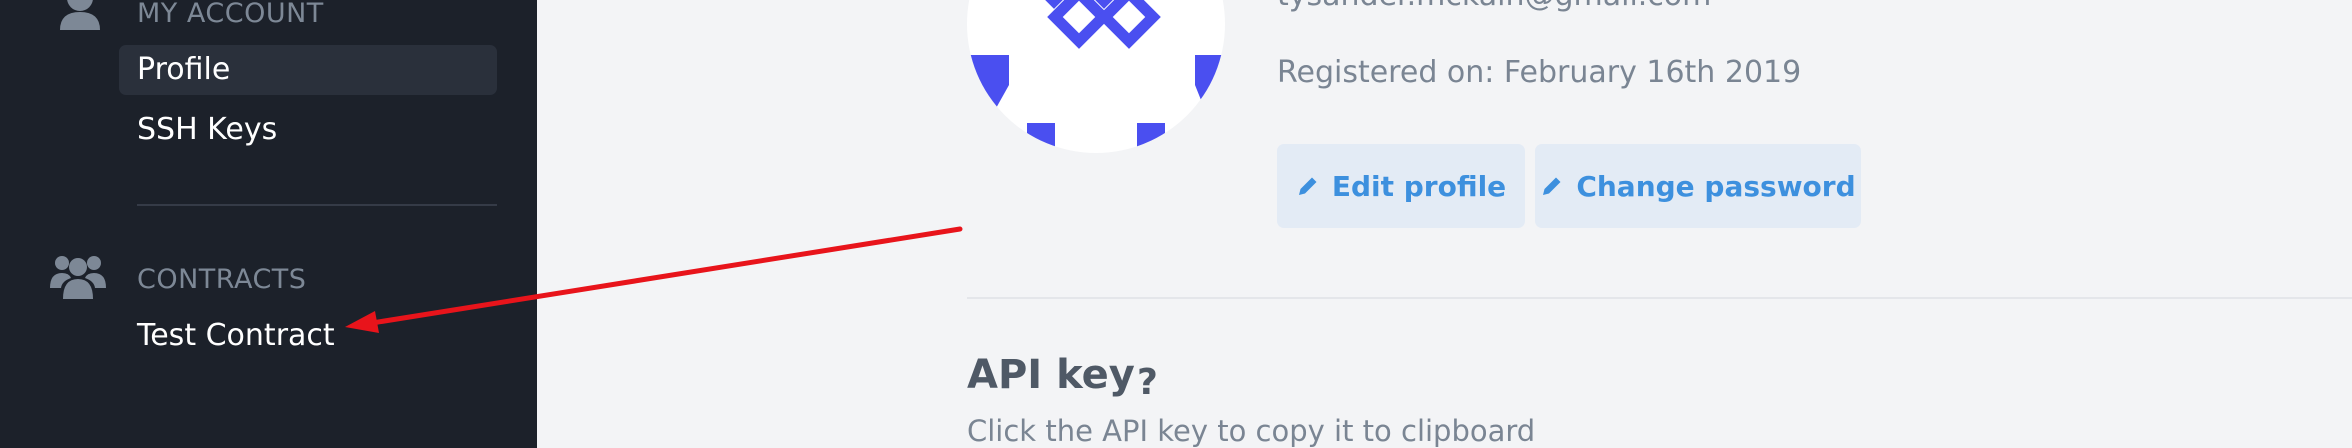  Describe the element at coordinates (184, 69) in the screenshot. I see `sidebar-item-label: Profile` at that location.